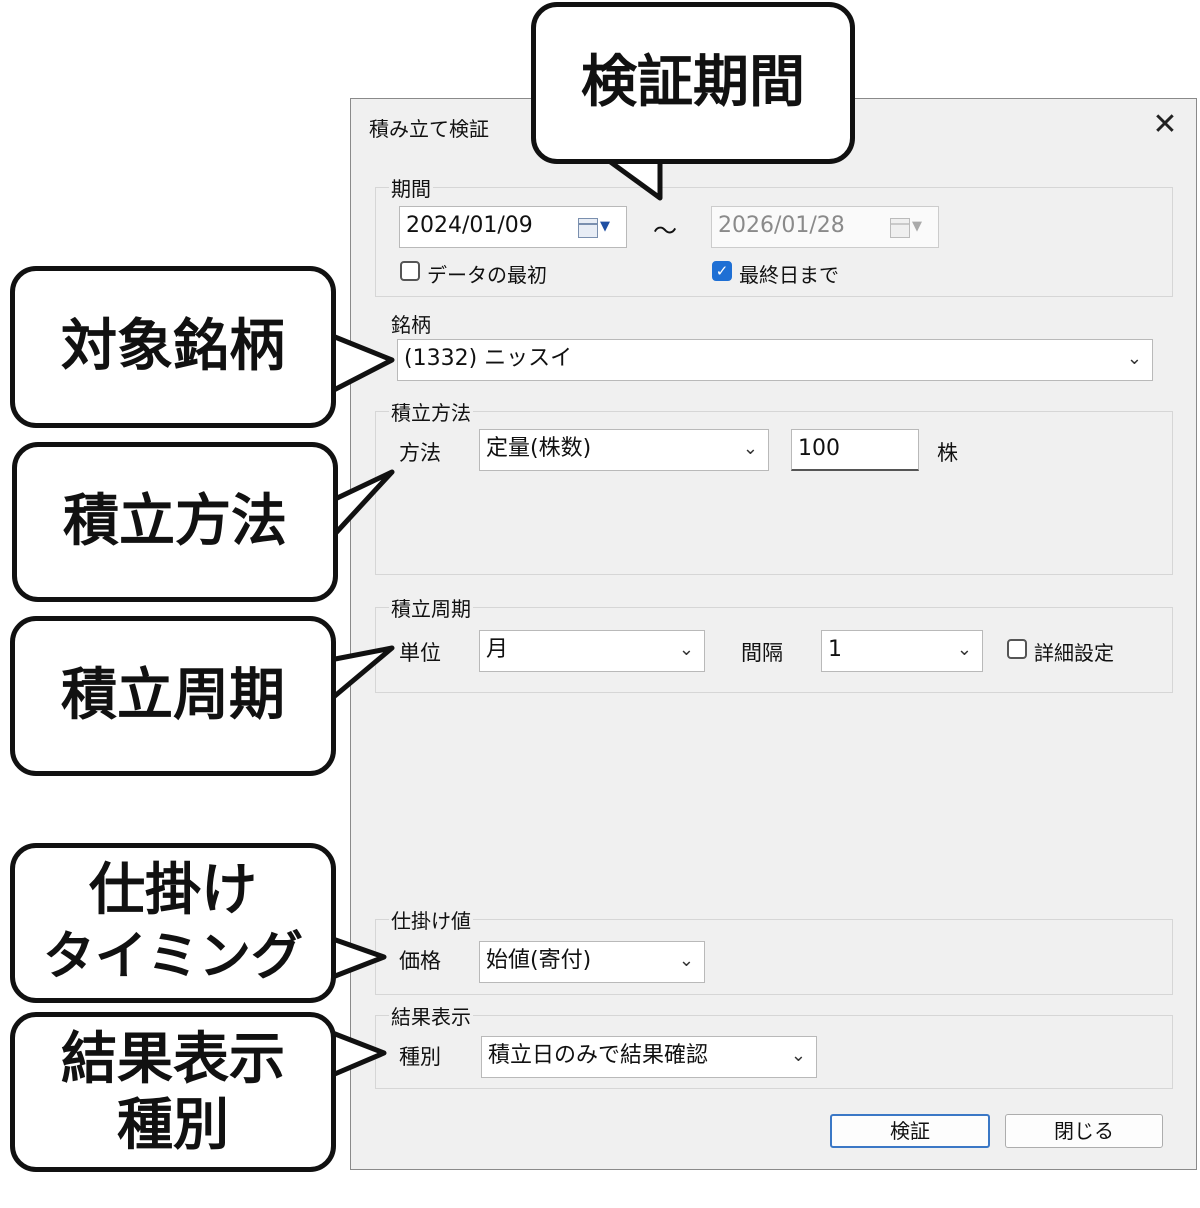  I want to click on callout-entry-text-1: 仕掛け, so click(173, 890).